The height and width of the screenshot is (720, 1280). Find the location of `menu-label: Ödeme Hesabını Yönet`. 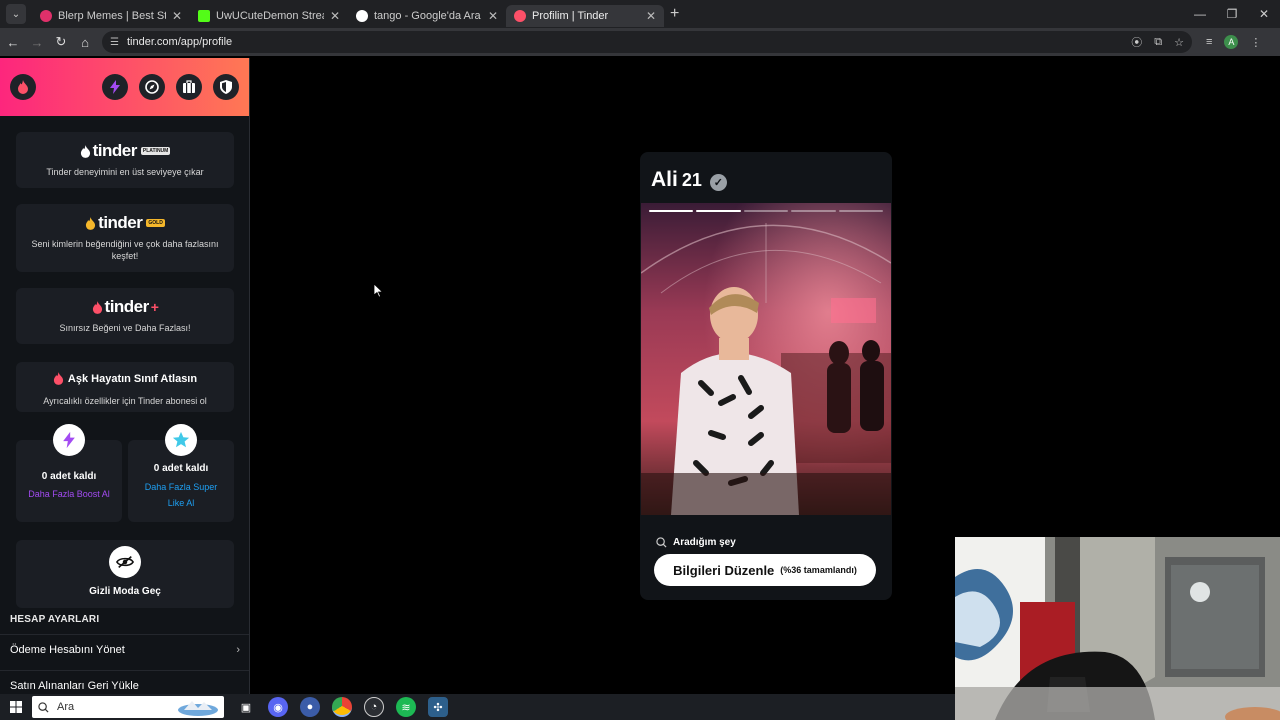

menu-label: Ödeme Hesabını Yönet is located at coordinates (67, 649).